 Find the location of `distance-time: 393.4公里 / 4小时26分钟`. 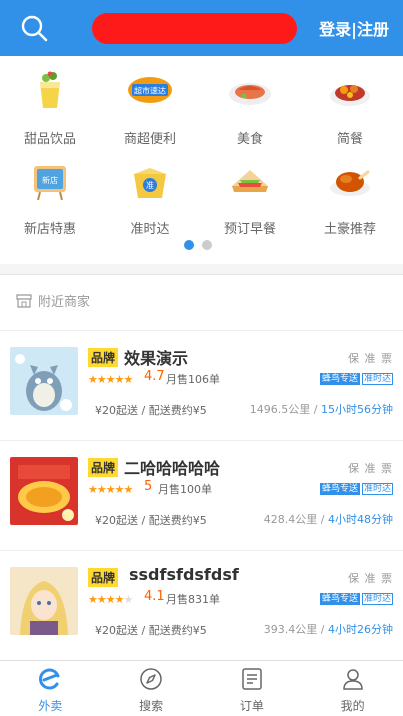

distance-time: 393.4公里 / 4小时26分钟 is located at coordinates (328, 629).